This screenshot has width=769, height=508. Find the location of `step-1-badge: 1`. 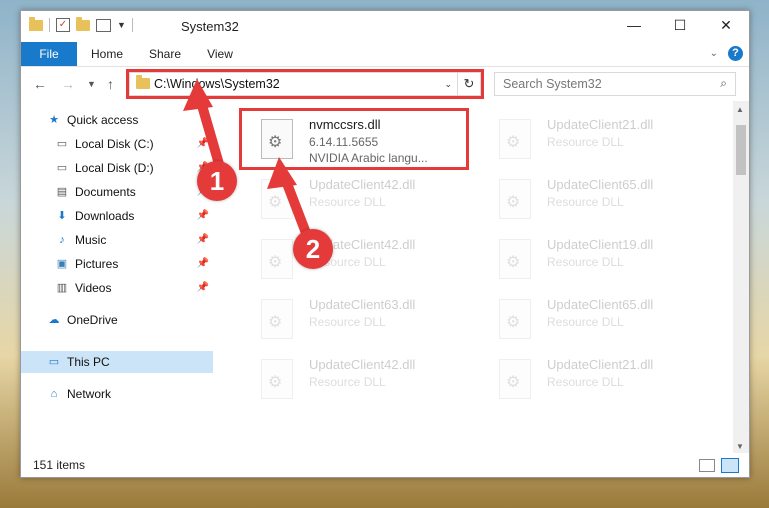

step-1-badge: 1 is located at coordinates (217, 181).